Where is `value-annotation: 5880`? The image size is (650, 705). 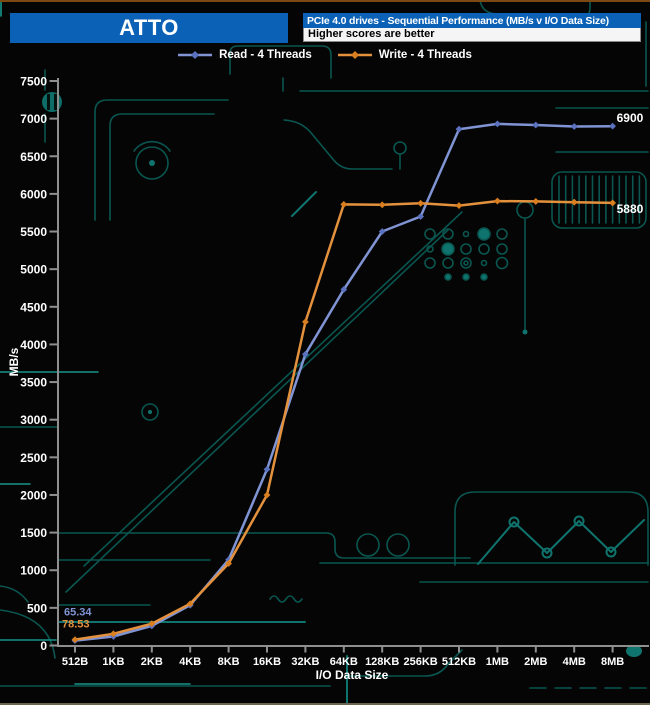
value-annotation: 5880 is located at coordinates (630, 209).